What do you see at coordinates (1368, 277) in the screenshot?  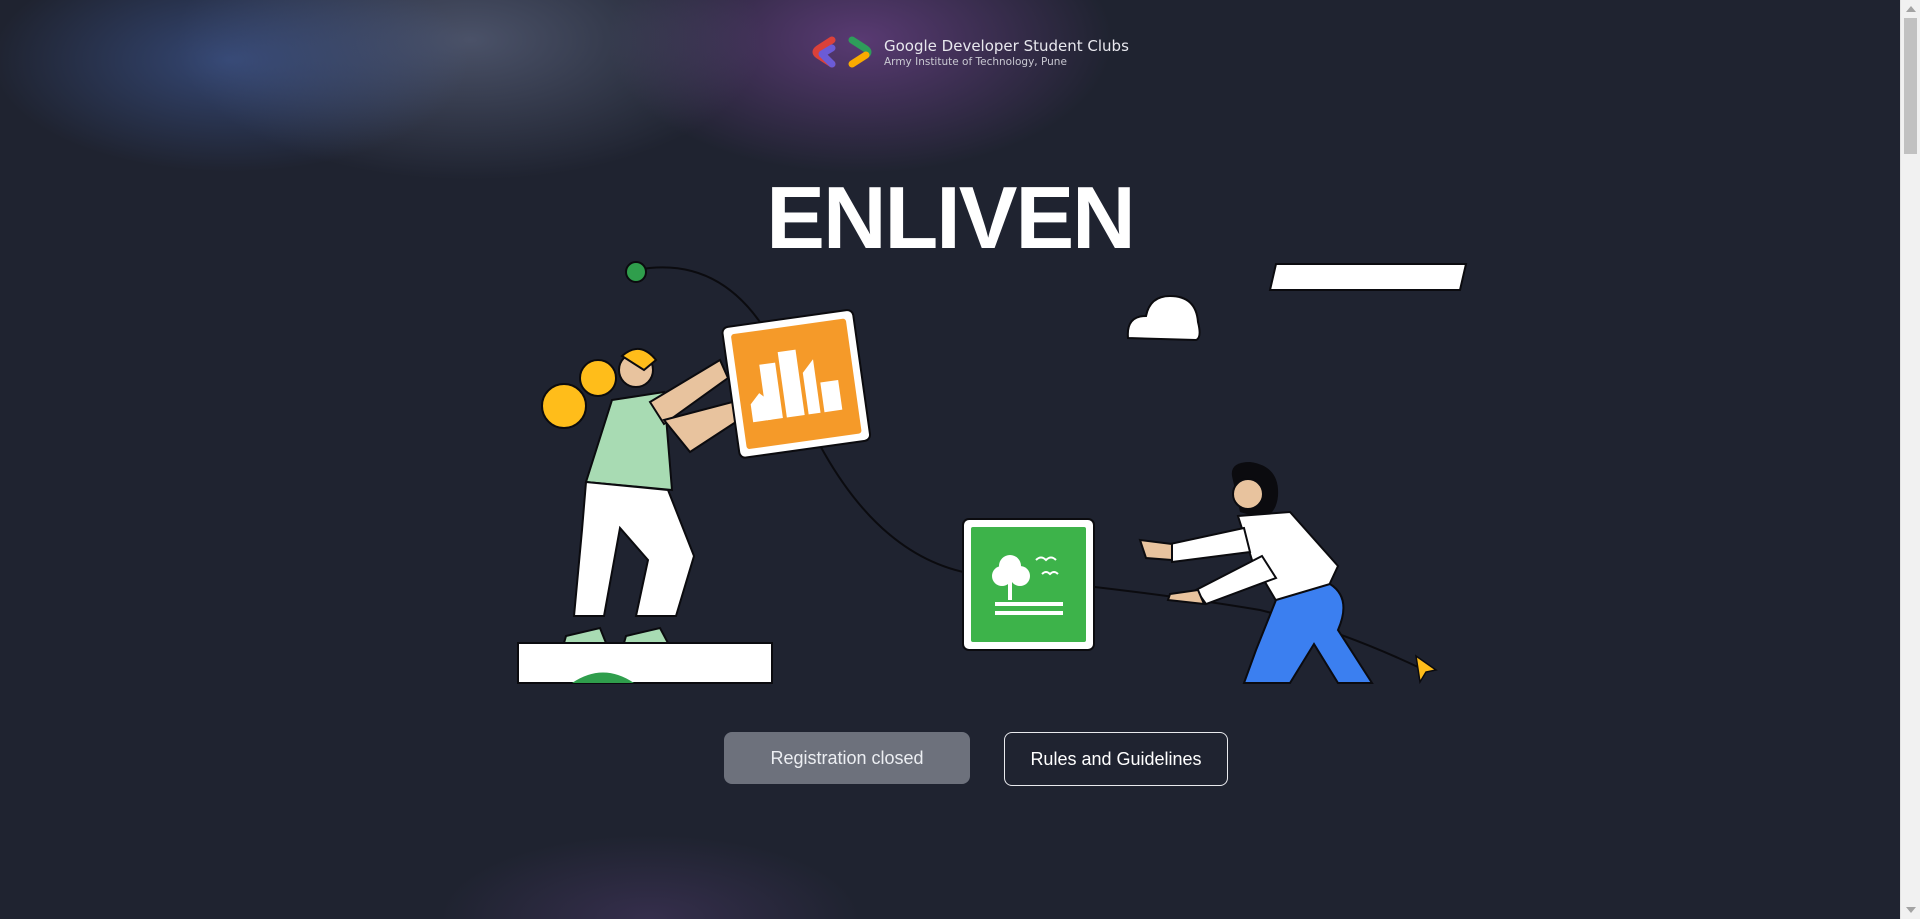 I see `ledge-shape` at bounding box center [1368, 277].